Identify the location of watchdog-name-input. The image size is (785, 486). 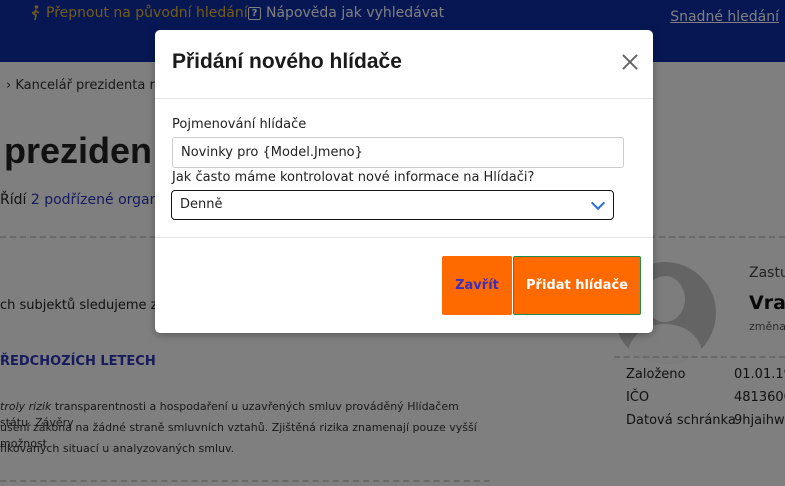
(398, 152).